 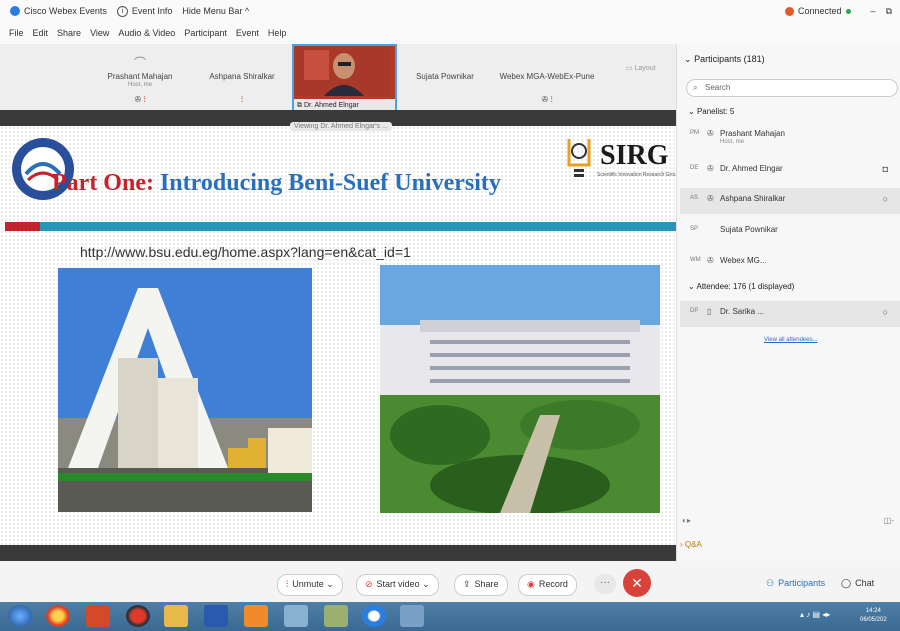 What do you see at coordinates (310, 585) in the screenshot?
I see `unmute-button: ⫶ Unmute ⌄` at bounding box center [310, 585].